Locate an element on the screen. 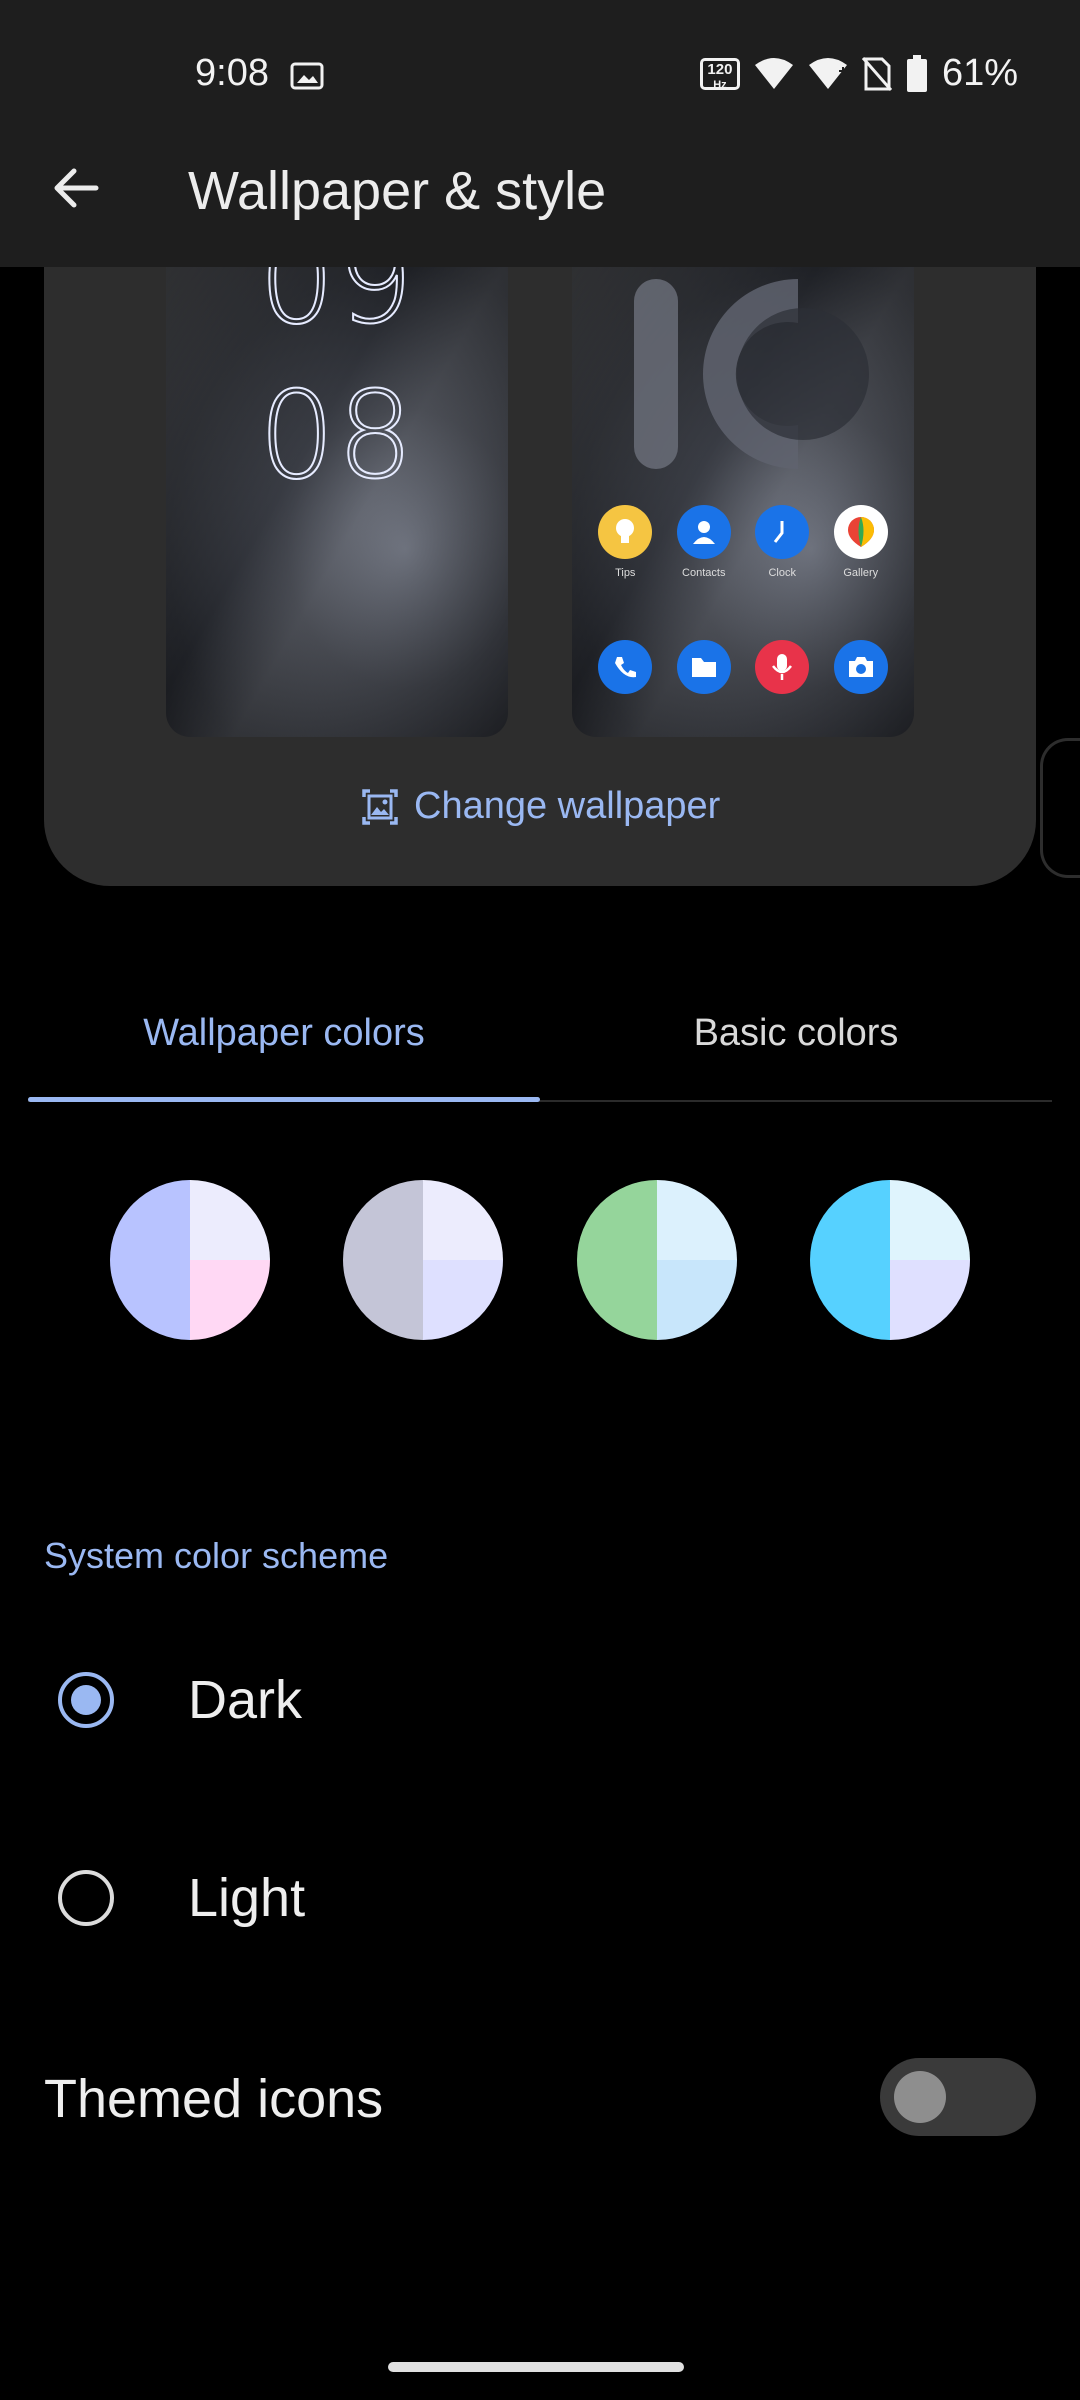  color-swatch-list is located at coordinates (540, 1260).